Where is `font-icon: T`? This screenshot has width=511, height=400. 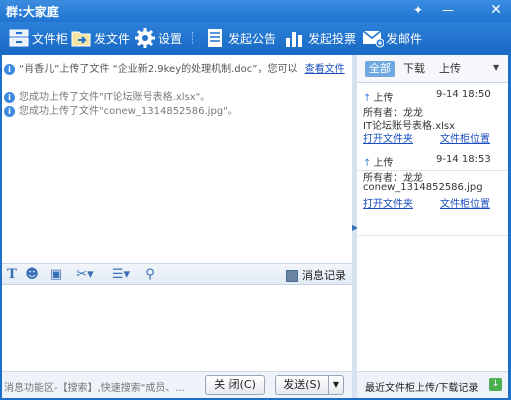 font-icon: T is located at coordinates (12, 275).